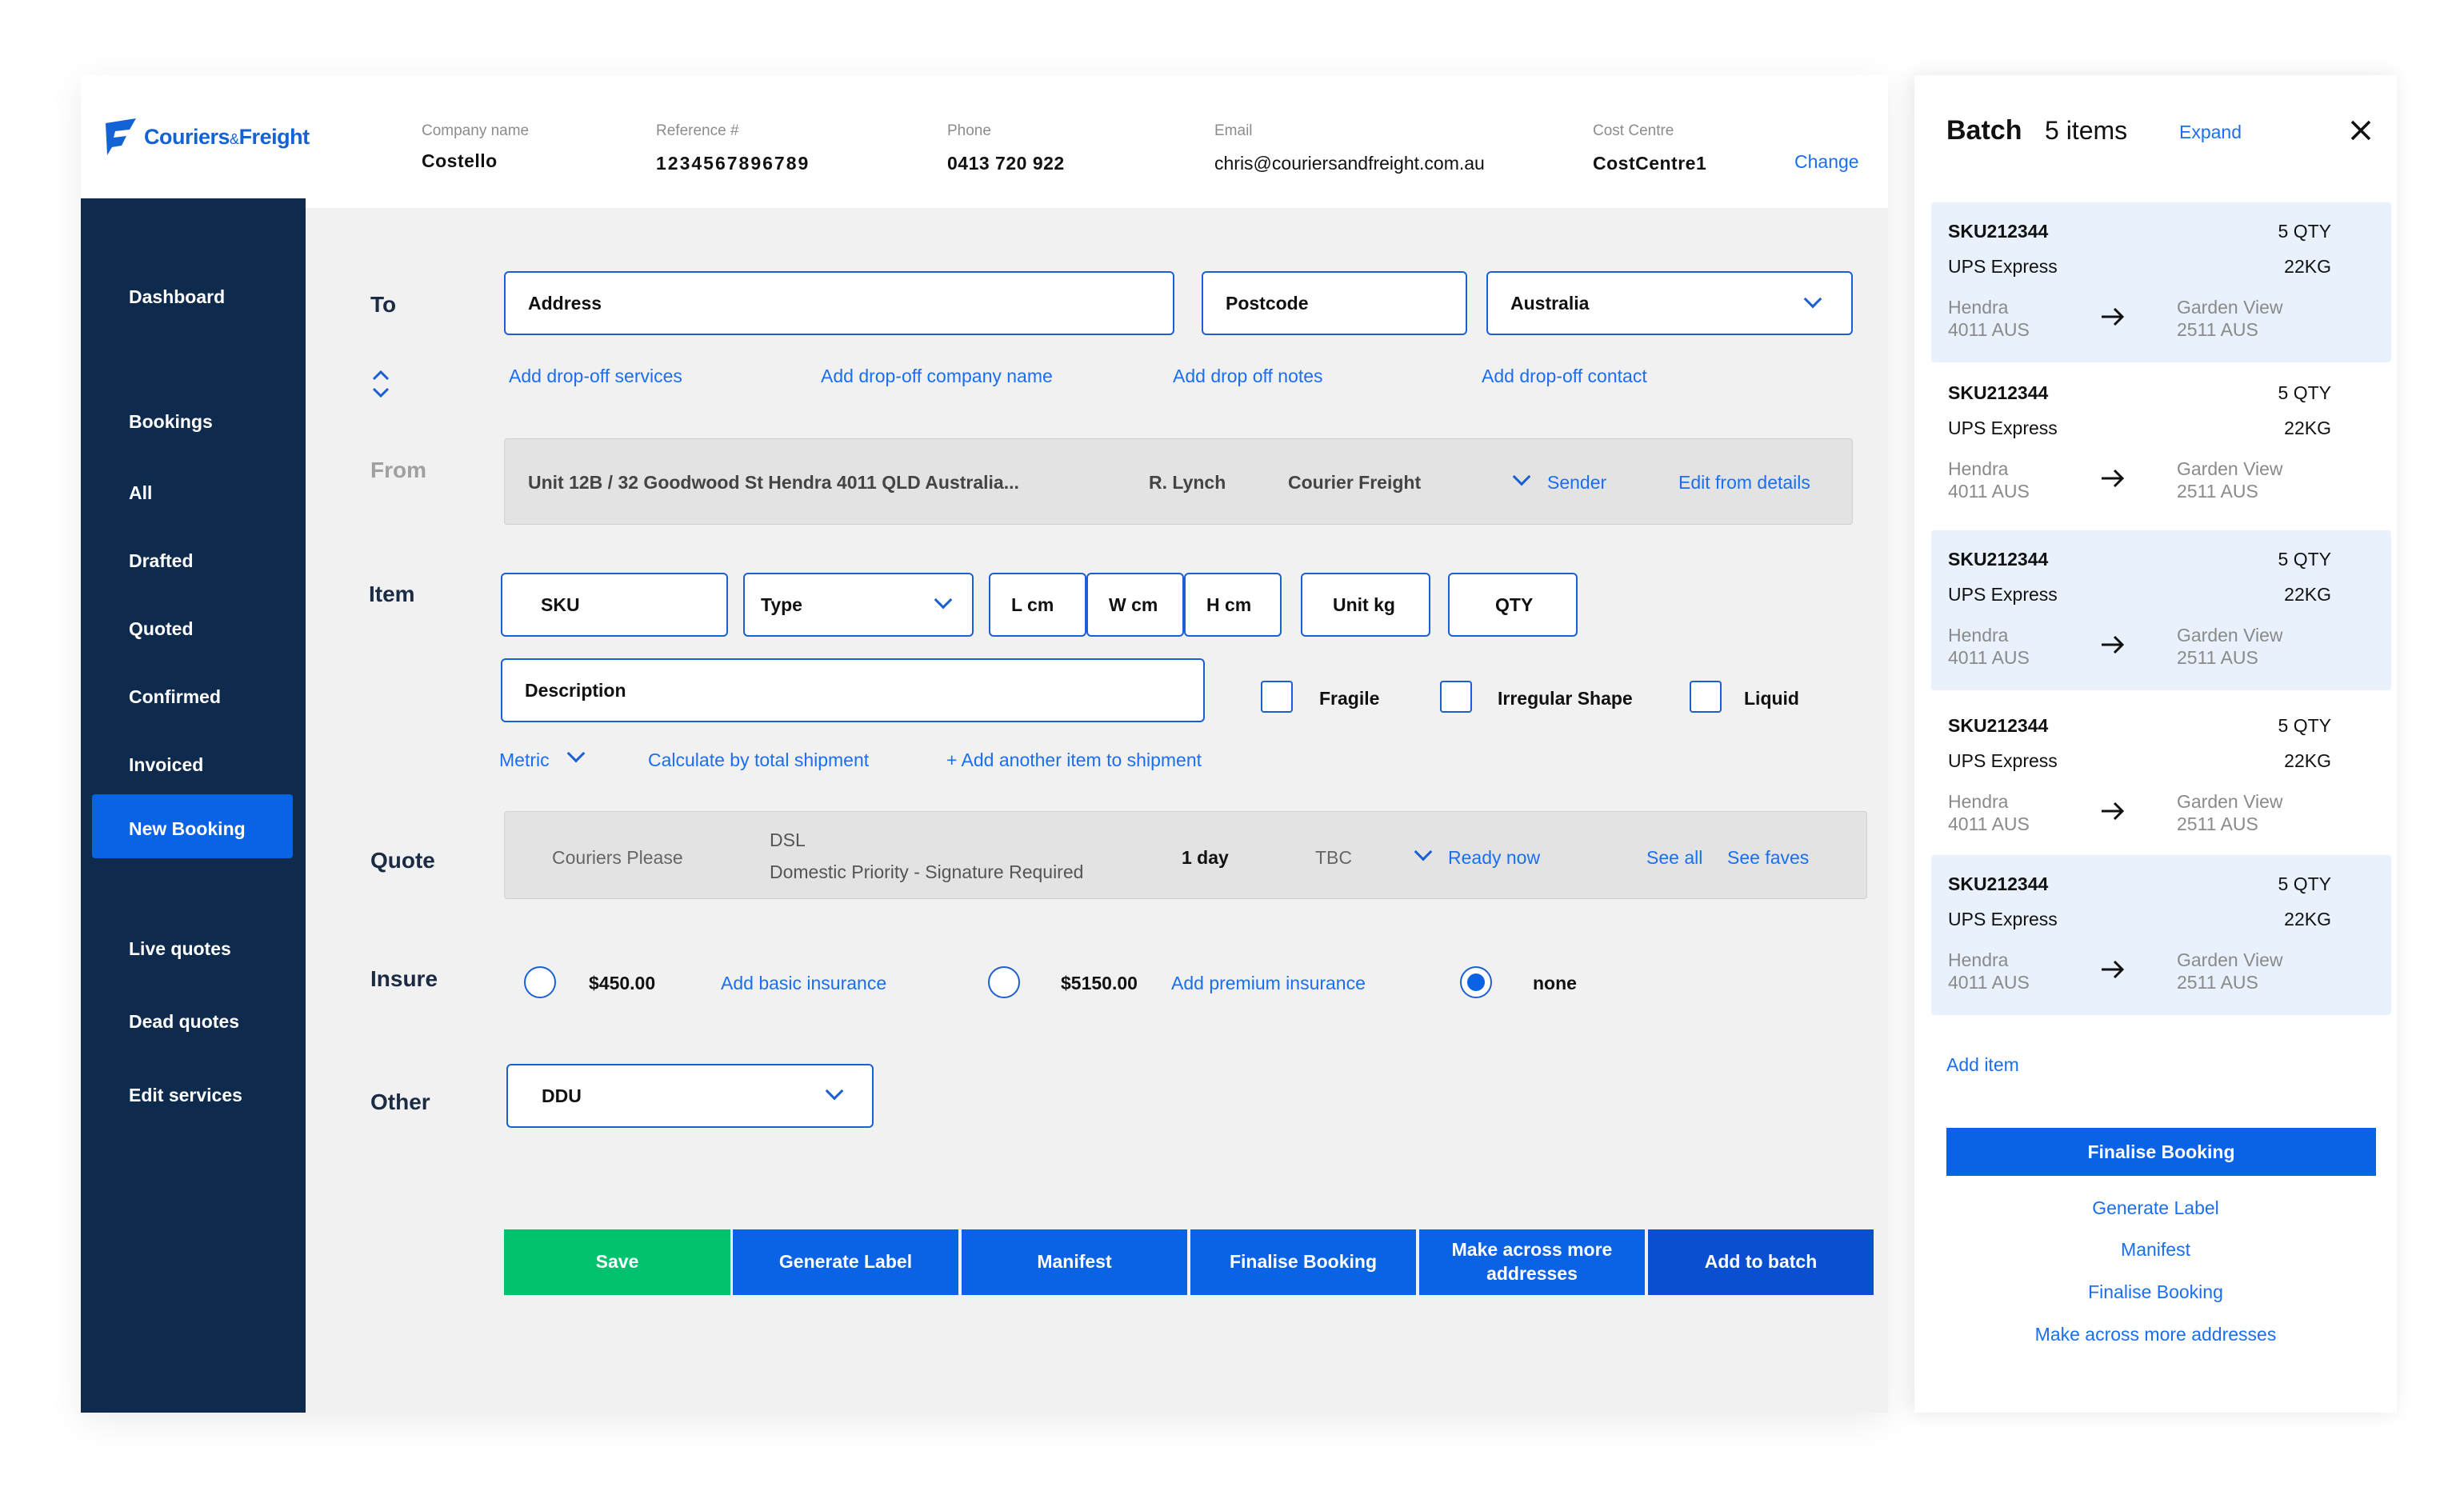 The height and width of the screenshot is (1491, 2464). What do you see at coordinates (1267, 303) in the screenshot?
I see `postcode-placeholder: Postcode` at bounding box center [1267, 303].